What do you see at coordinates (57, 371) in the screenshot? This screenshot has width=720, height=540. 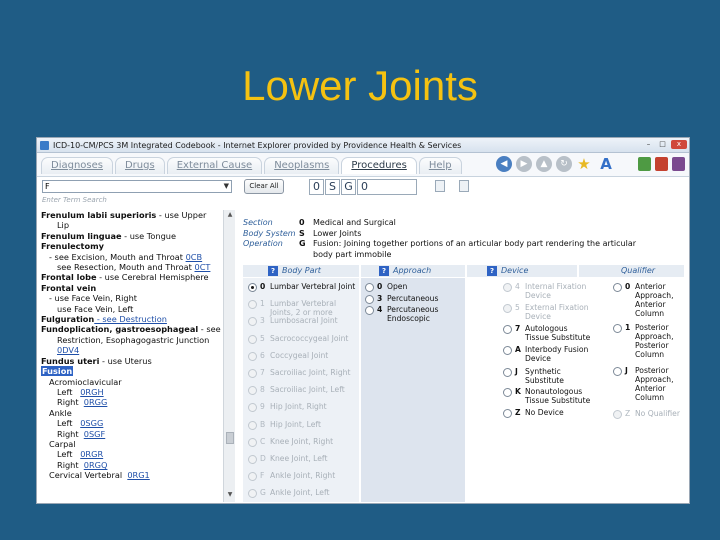 I see `index-text: Fusion` at bounding box center [57, 371].